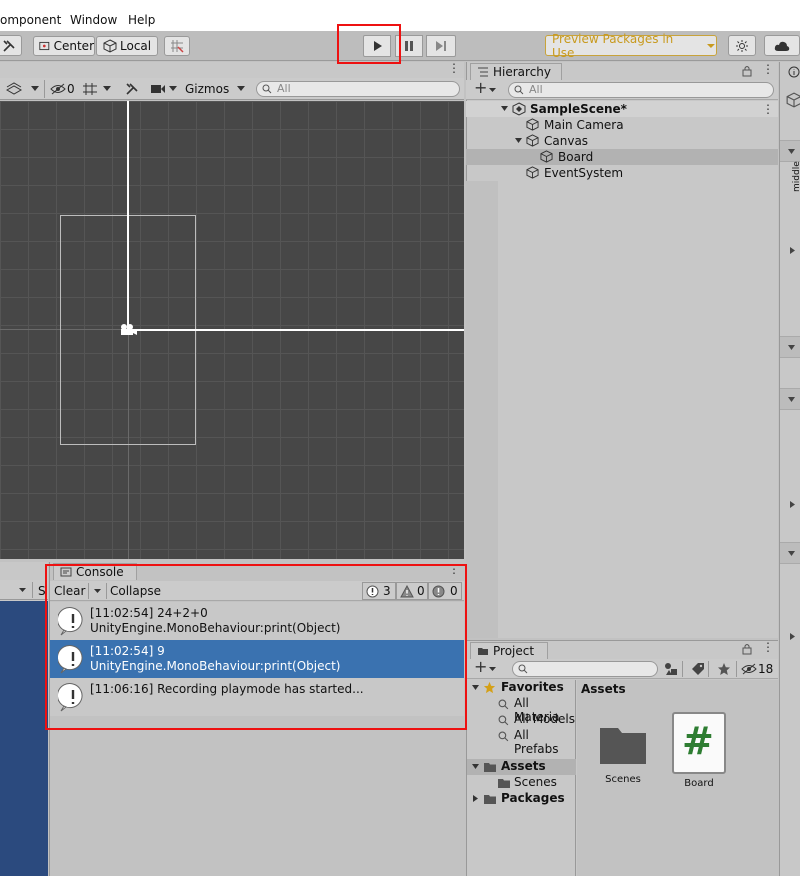 The image size is (800, 876). What do you see at coordinates (441, 46) in the screenshot?
I see `step-button` at bounding box center [441, 46].